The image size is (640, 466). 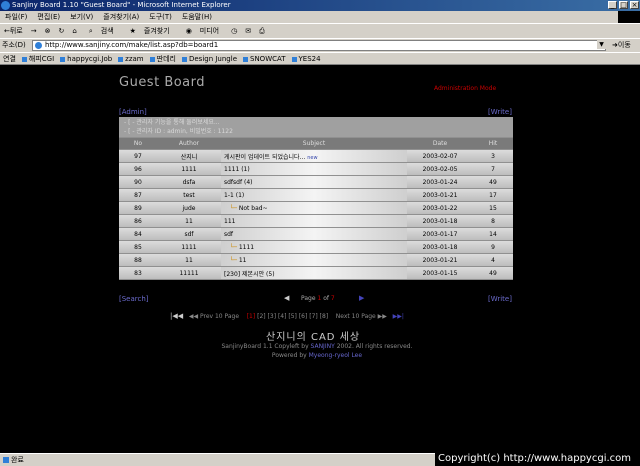 I want to click on admin-link: [Admin], so click(x=133, y=112).